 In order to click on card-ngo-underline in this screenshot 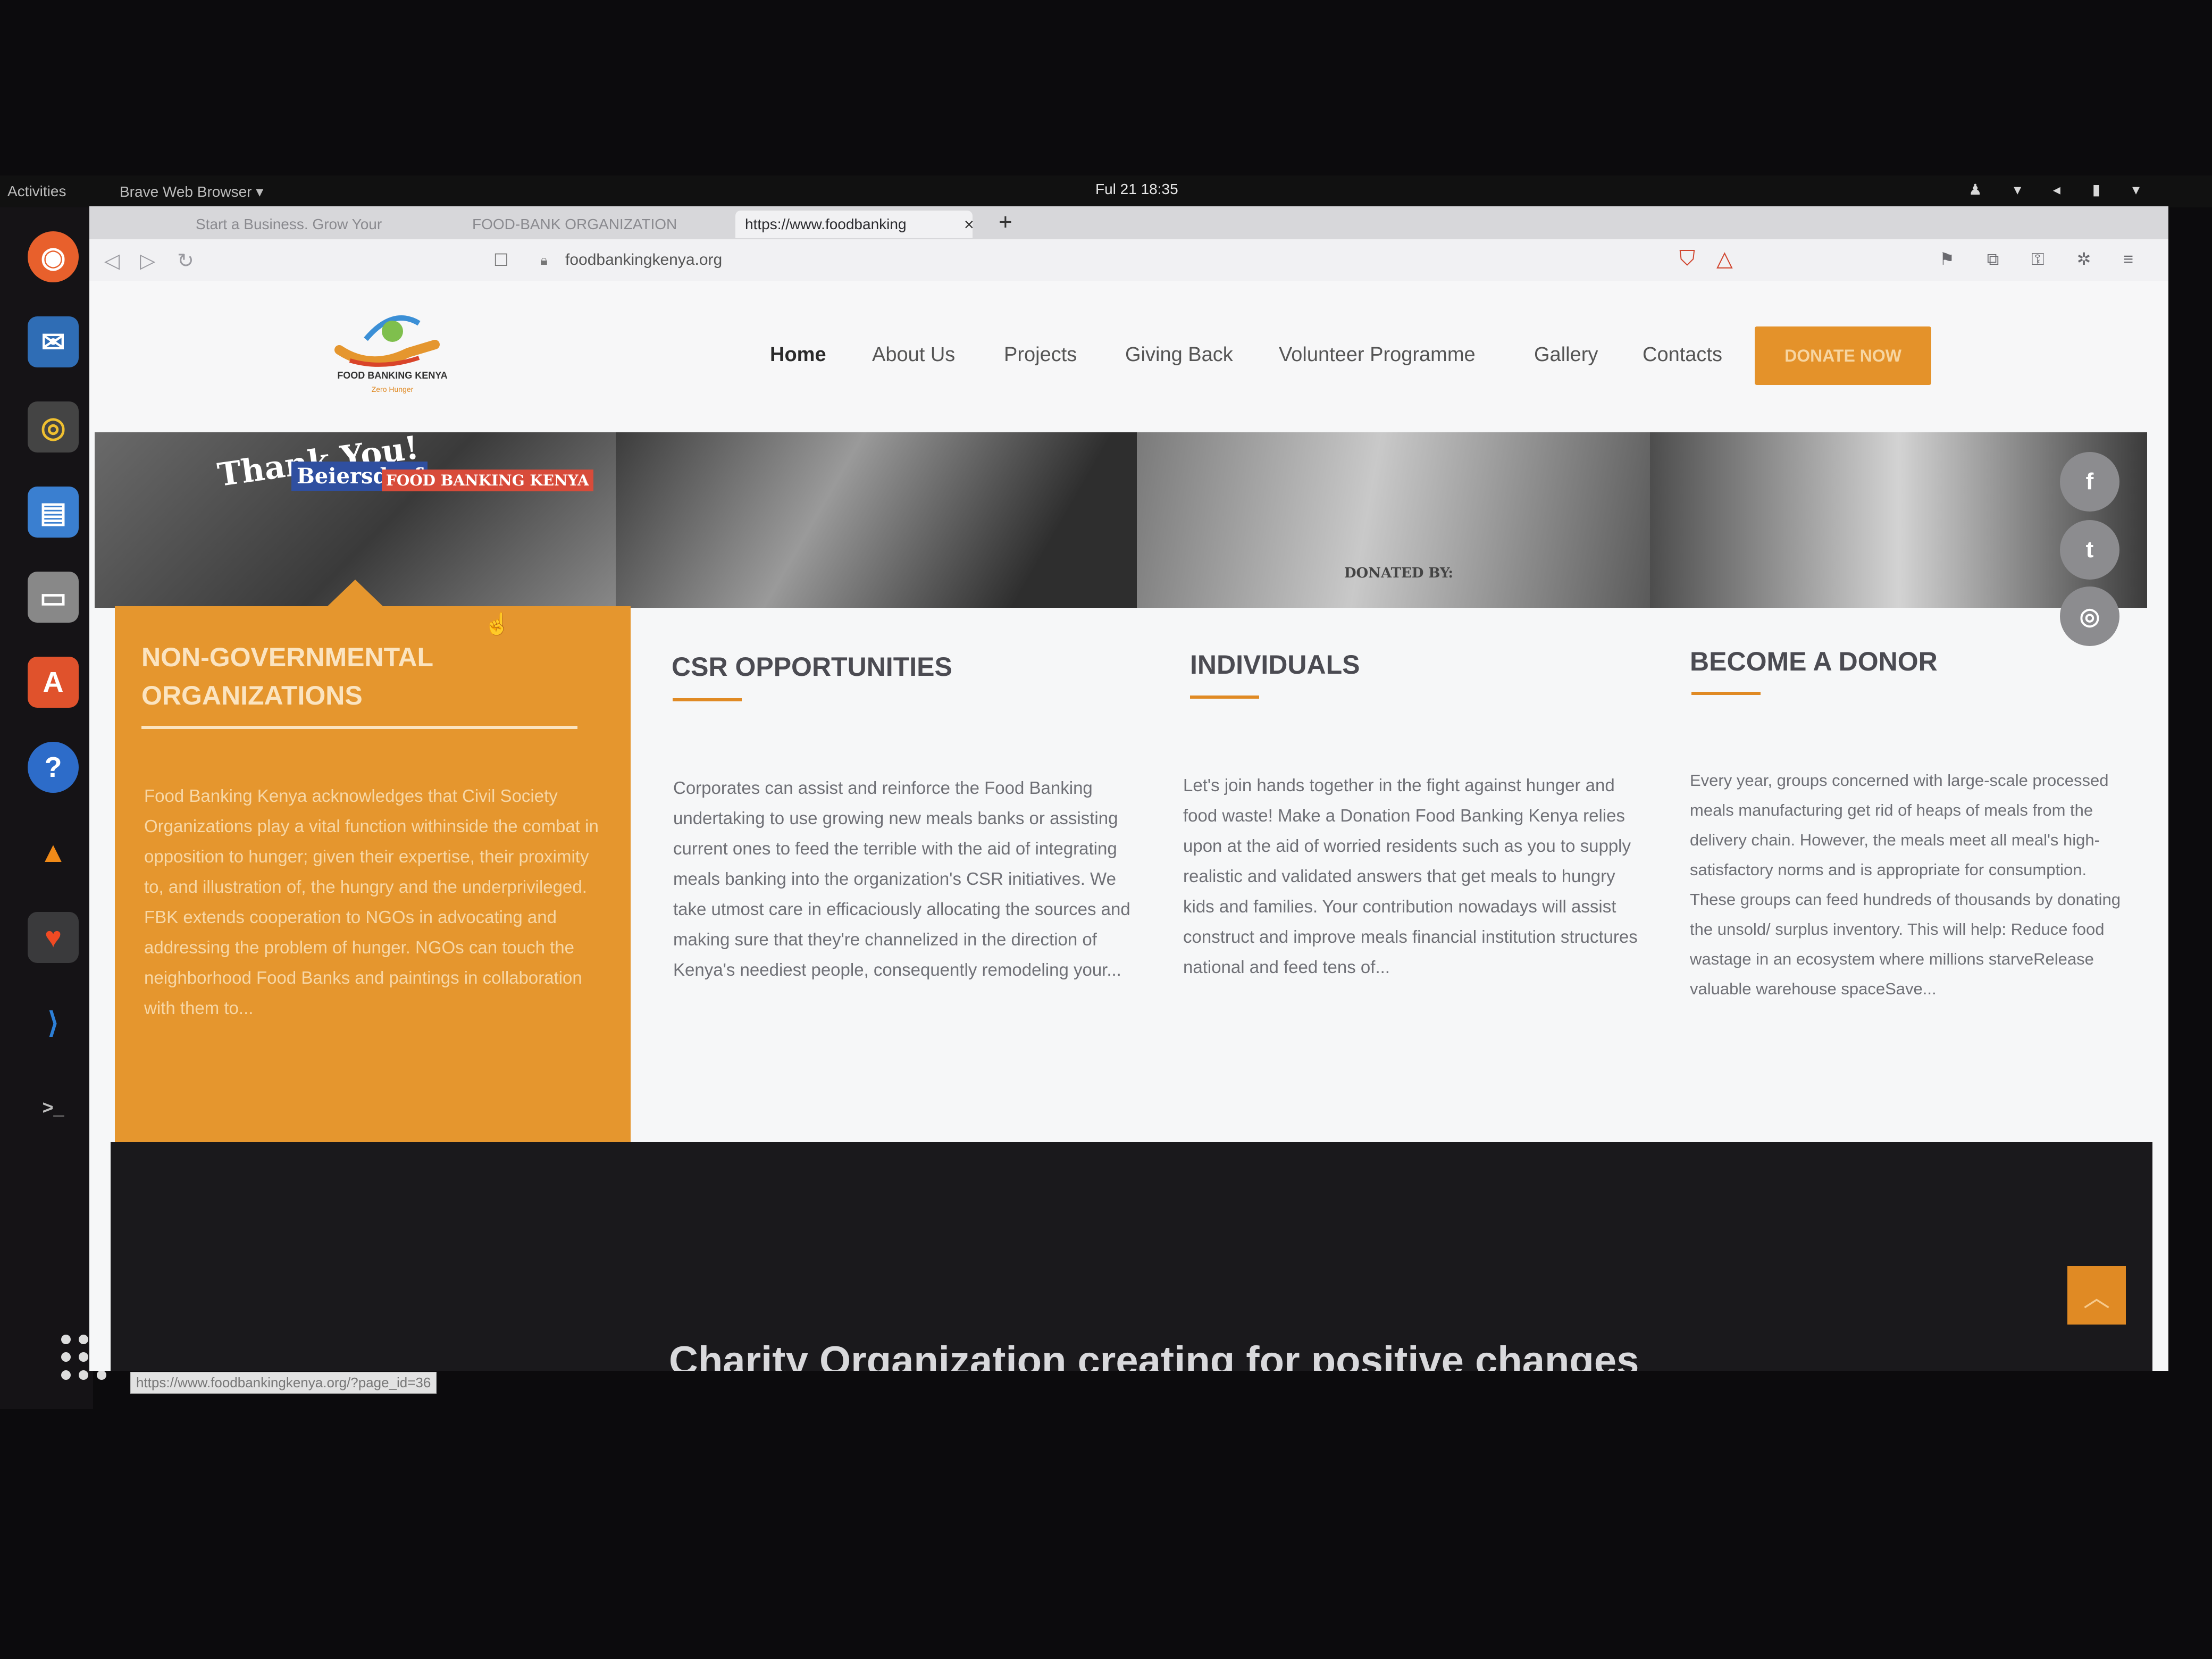, I will do `click(359, 727)`.